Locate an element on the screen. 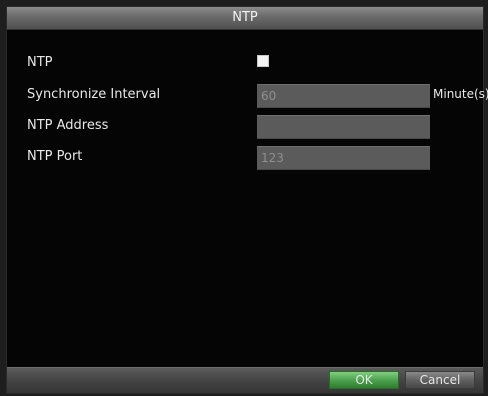 The width and height of the screenshot is (488, 396). ntp-address-row: NTP Address is located at coordinates (252, 127).